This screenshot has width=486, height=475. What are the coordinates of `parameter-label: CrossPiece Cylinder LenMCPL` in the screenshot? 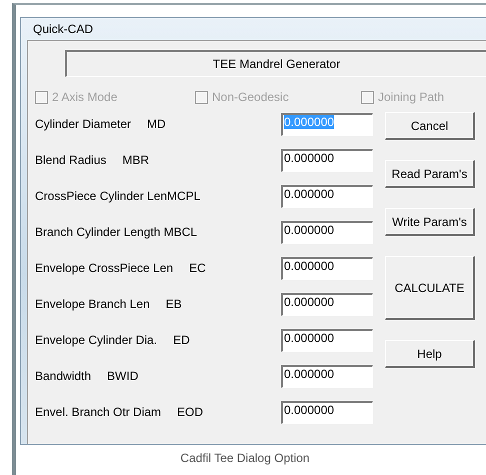 It's located at (117, 196).